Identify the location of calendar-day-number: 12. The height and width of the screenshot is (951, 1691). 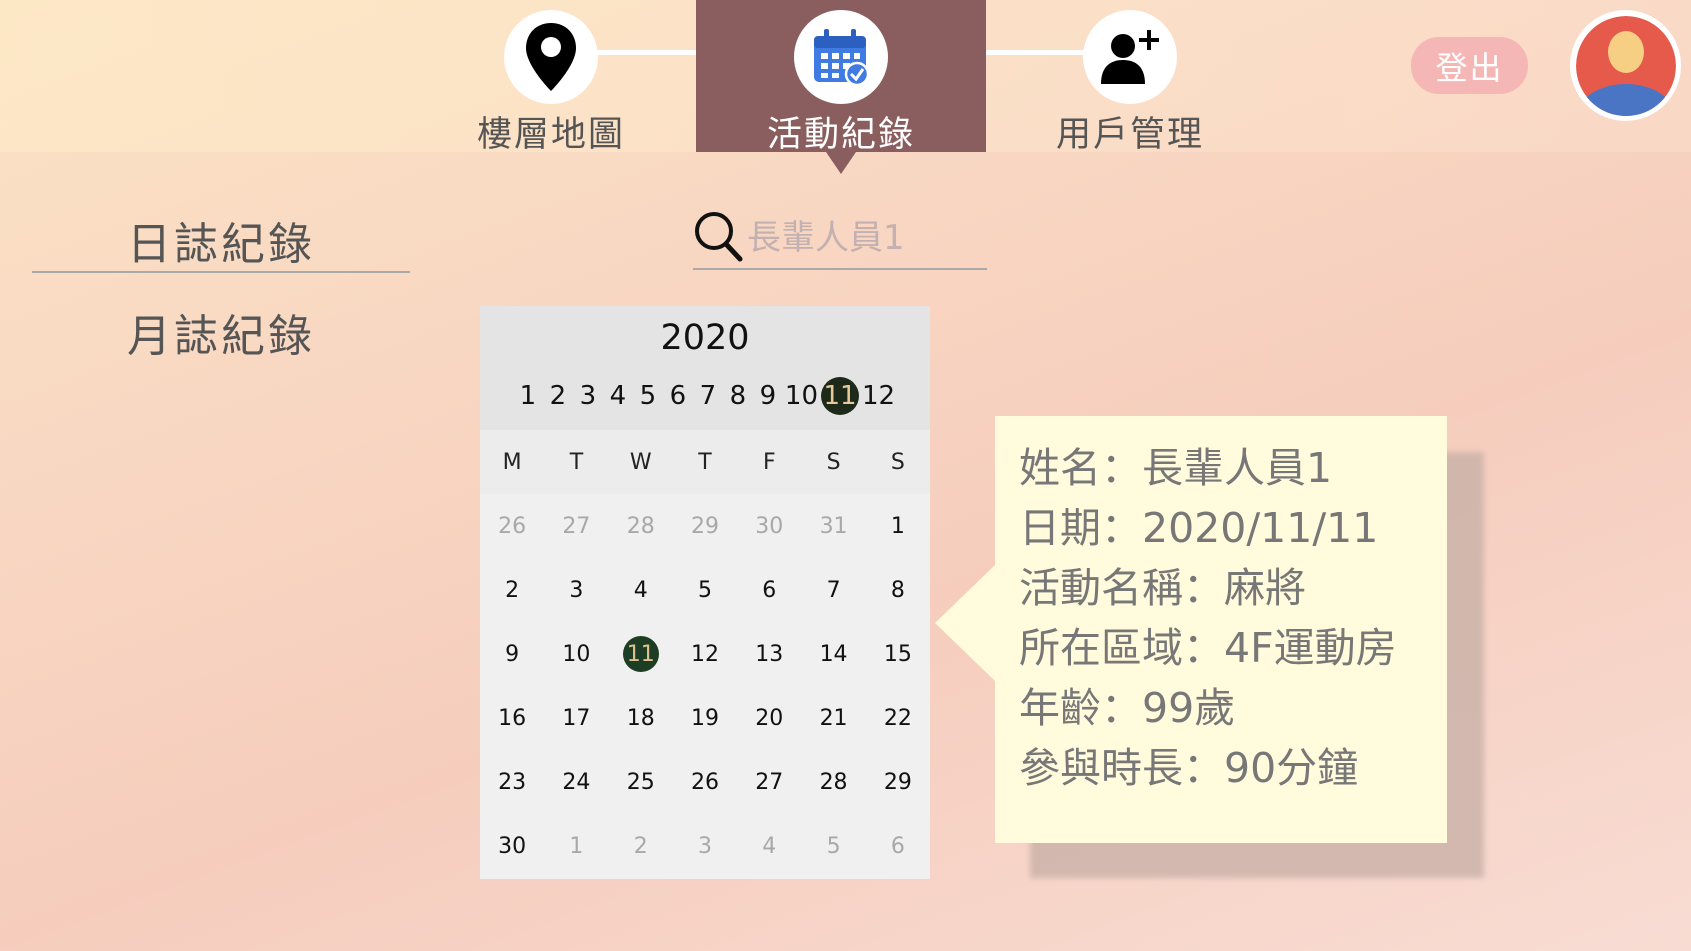
(704, 654).